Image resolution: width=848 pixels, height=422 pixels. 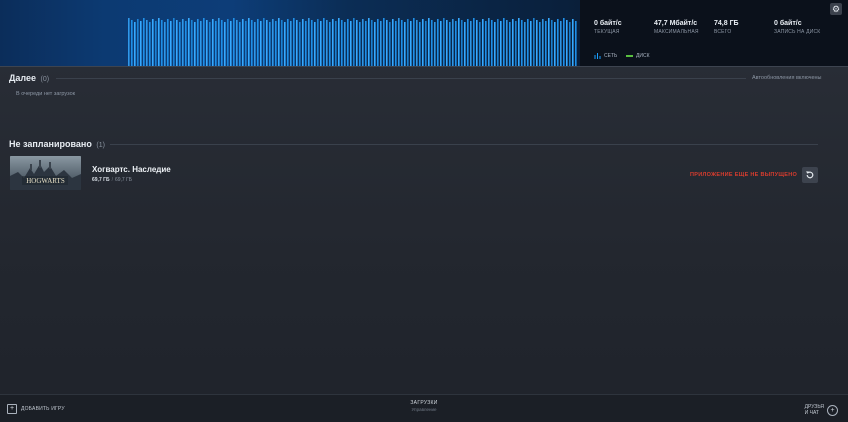 I want to click on up-next-title: Далее (0), so click(x=29, y=78).